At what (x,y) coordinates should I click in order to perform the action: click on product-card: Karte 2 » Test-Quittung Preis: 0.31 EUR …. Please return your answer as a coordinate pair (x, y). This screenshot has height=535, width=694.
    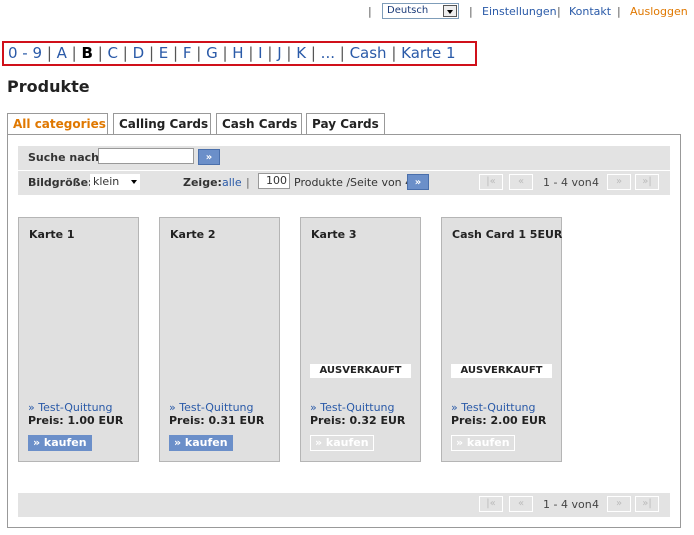
    Looking at the image, I should click on (219, 339).